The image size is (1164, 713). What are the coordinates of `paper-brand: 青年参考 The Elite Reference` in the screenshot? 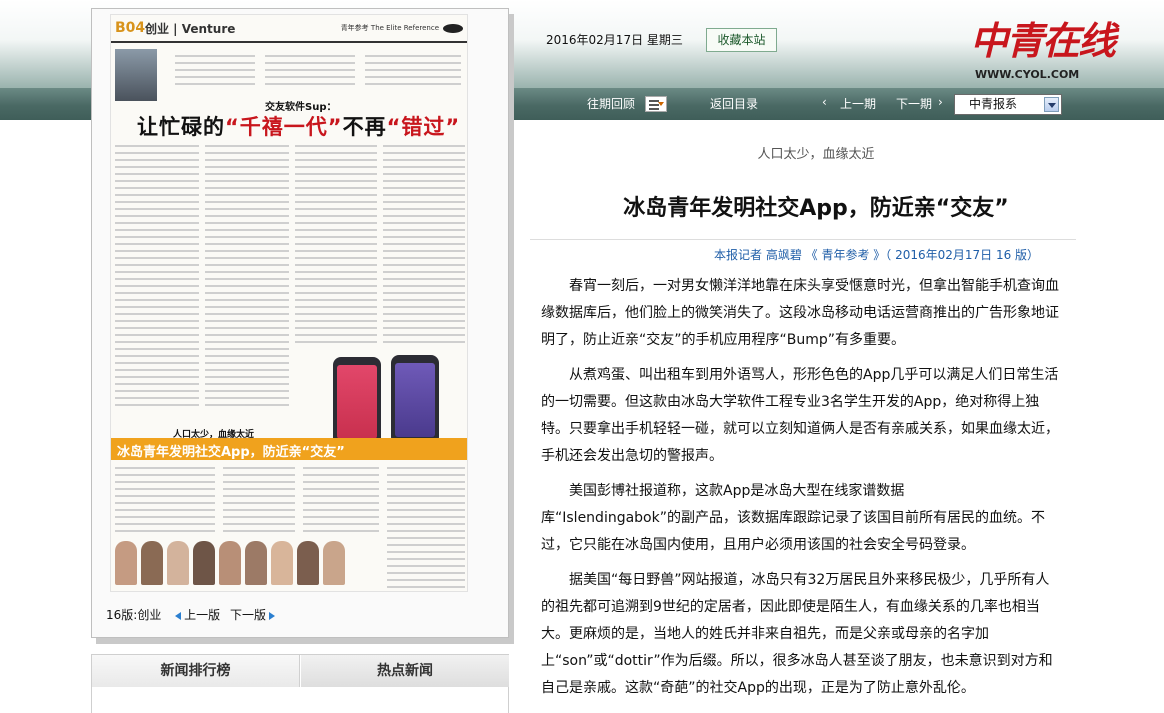 It's located at (389, 28).